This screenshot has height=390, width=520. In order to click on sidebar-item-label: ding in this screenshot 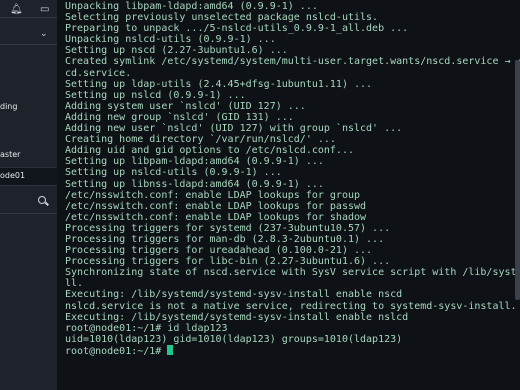, I will do `click(8, 106)`.